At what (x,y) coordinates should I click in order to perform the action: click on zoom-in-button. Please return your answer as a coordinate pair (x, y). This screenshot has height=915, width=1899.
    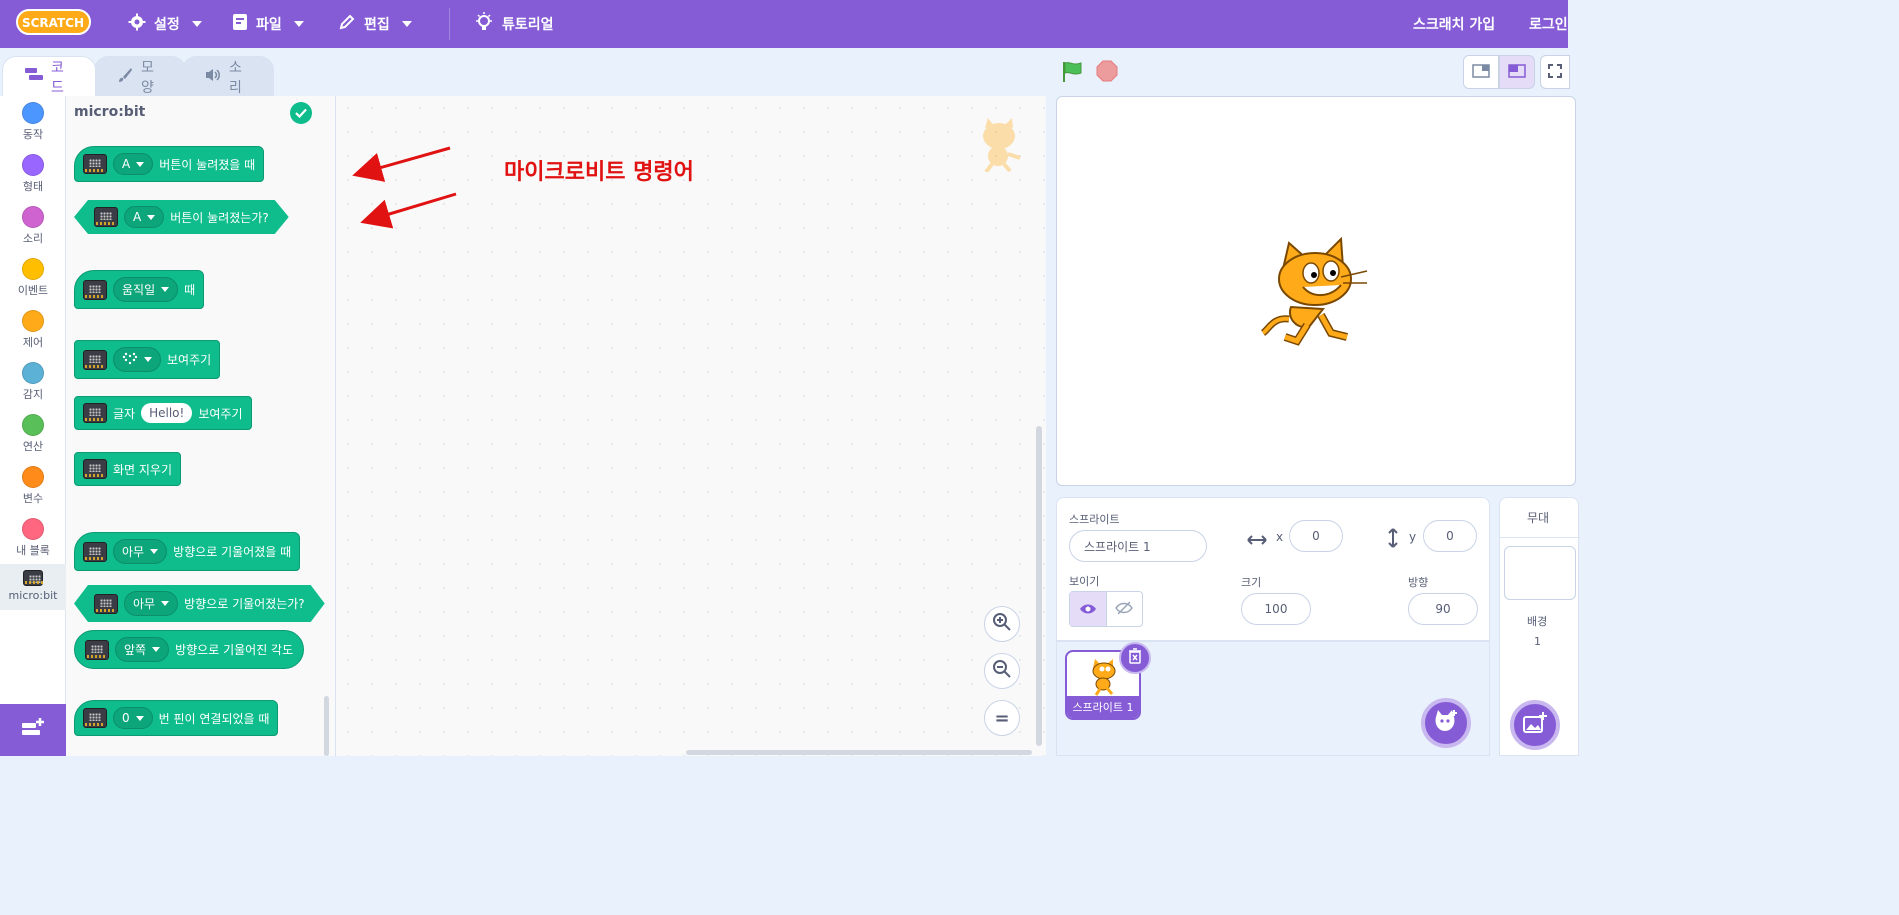
    Looking at the image, I should click on (1002, 624).